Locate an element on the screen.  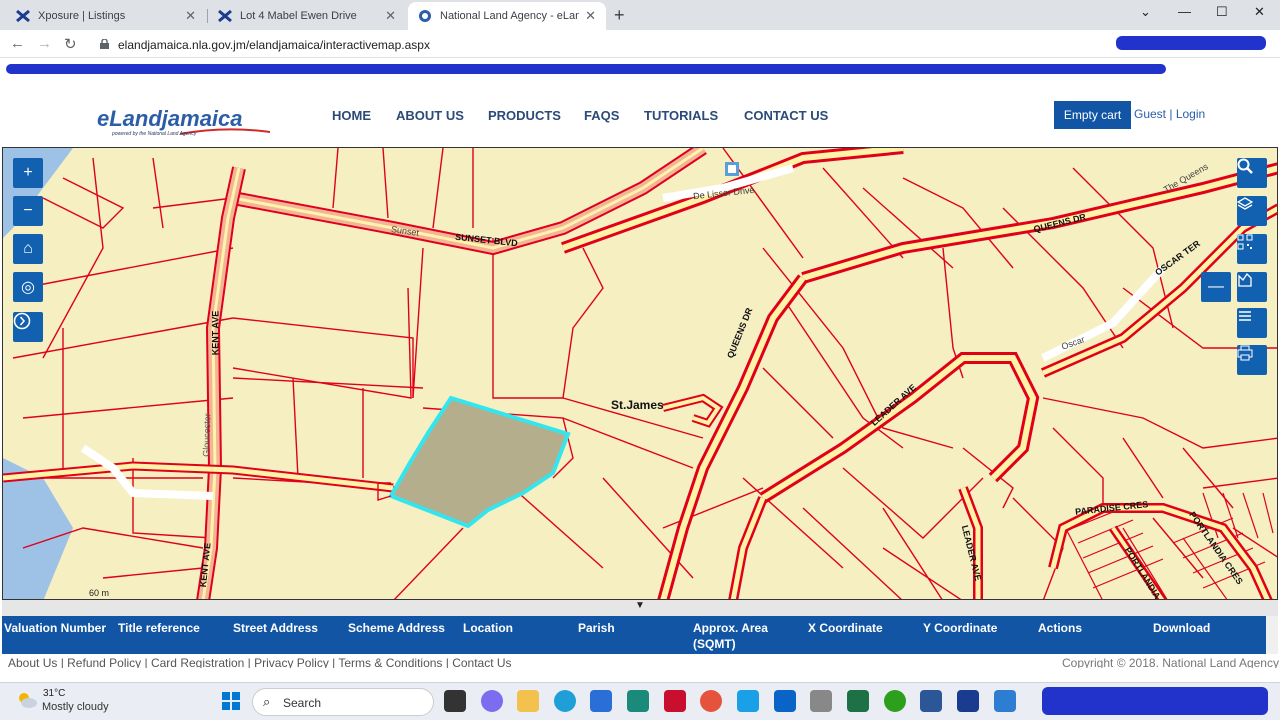
nla-globe-favicon-icon is located at coordinates (425, 16).